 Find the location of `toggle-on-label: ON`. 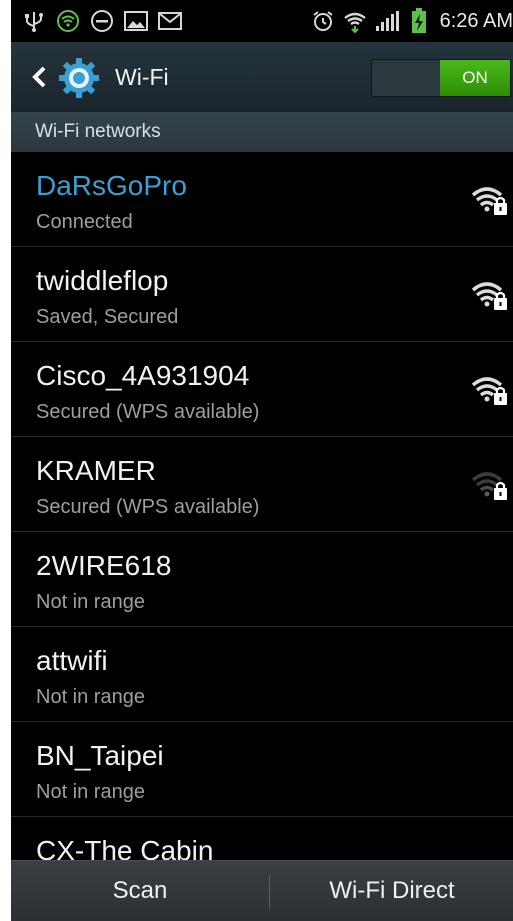

toggle-on-label: ON is located at coordinates (475, 78).